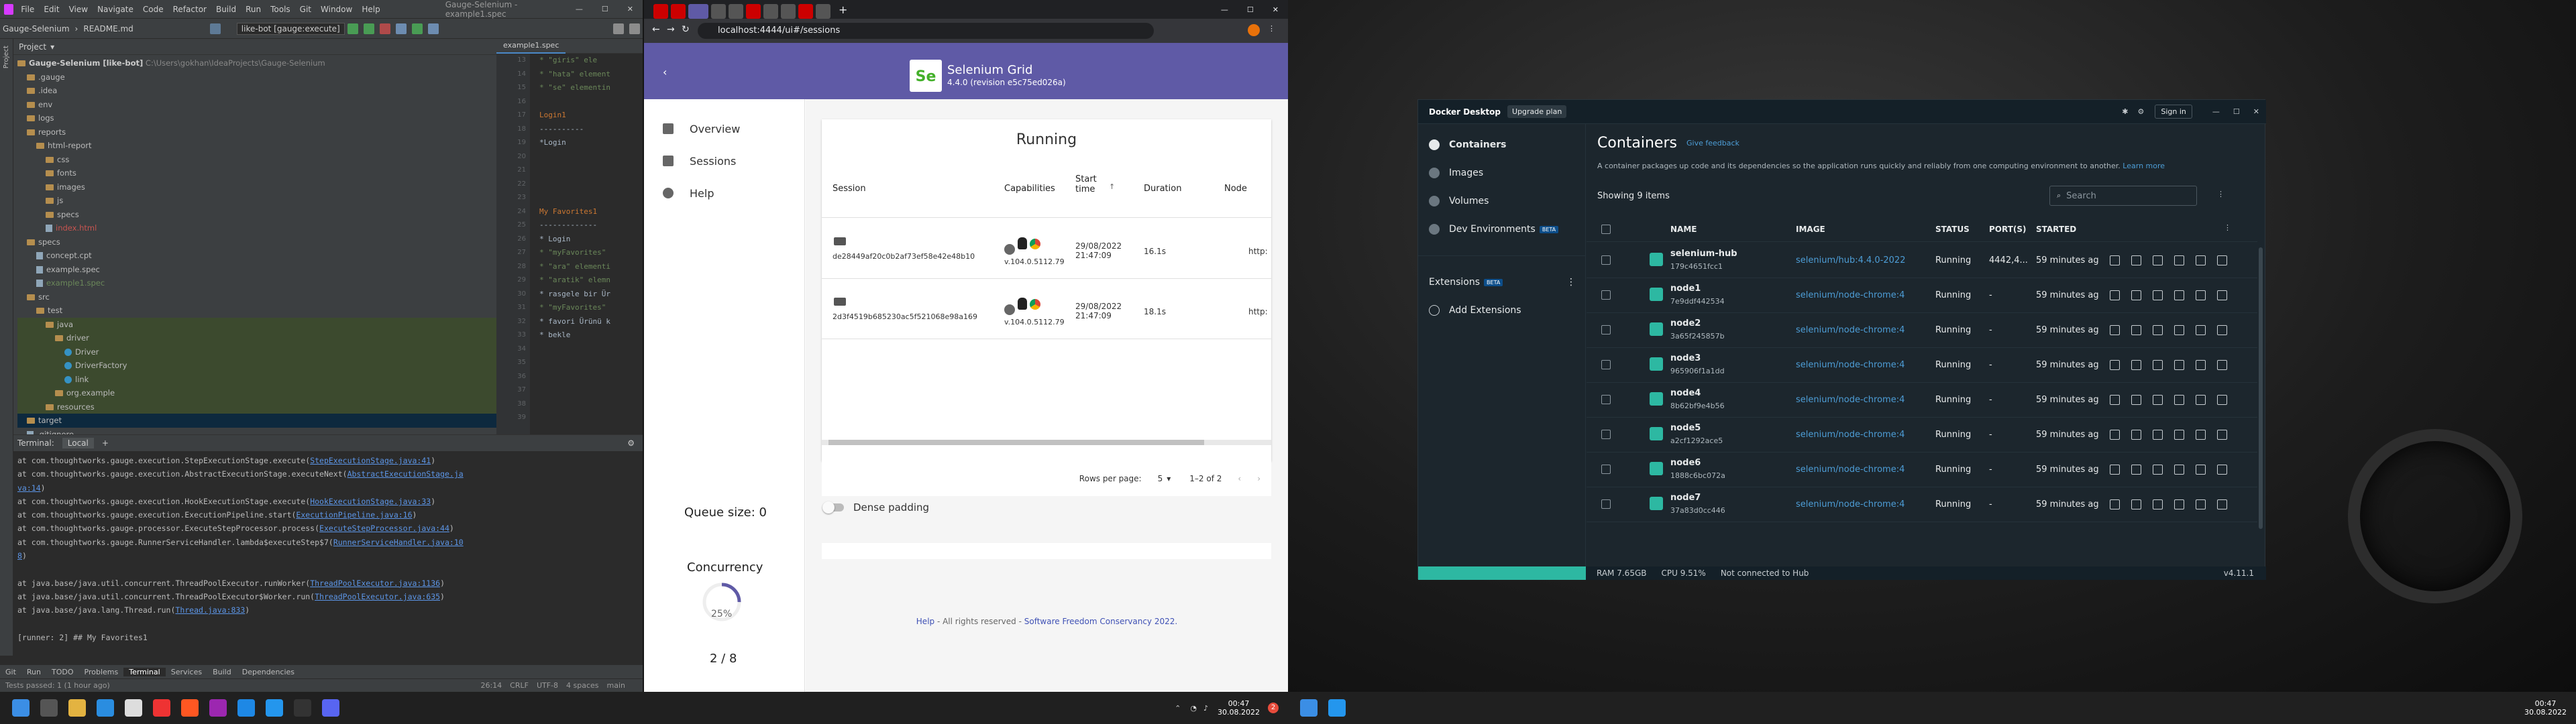 Image resolution: width=2576 pixels, height=724 pixels. I want to click on col-status: STATUS, so click(1952, 229).